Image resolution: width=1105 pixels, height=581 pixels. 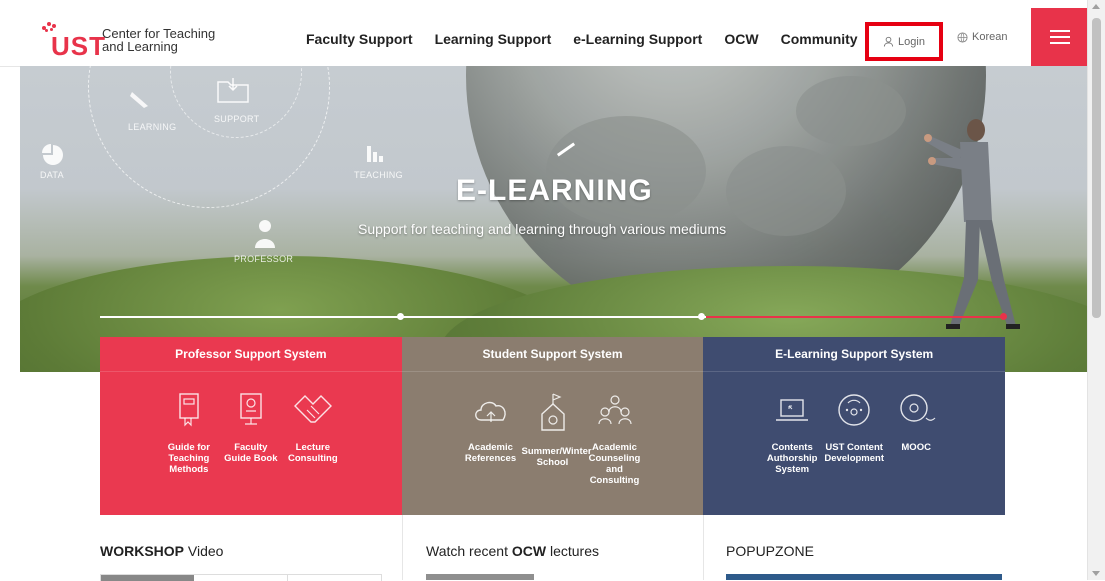 What do you see at coordinates (864, 577) in the screenshot?
I see `popup-image` at bounding box center [864, 577].